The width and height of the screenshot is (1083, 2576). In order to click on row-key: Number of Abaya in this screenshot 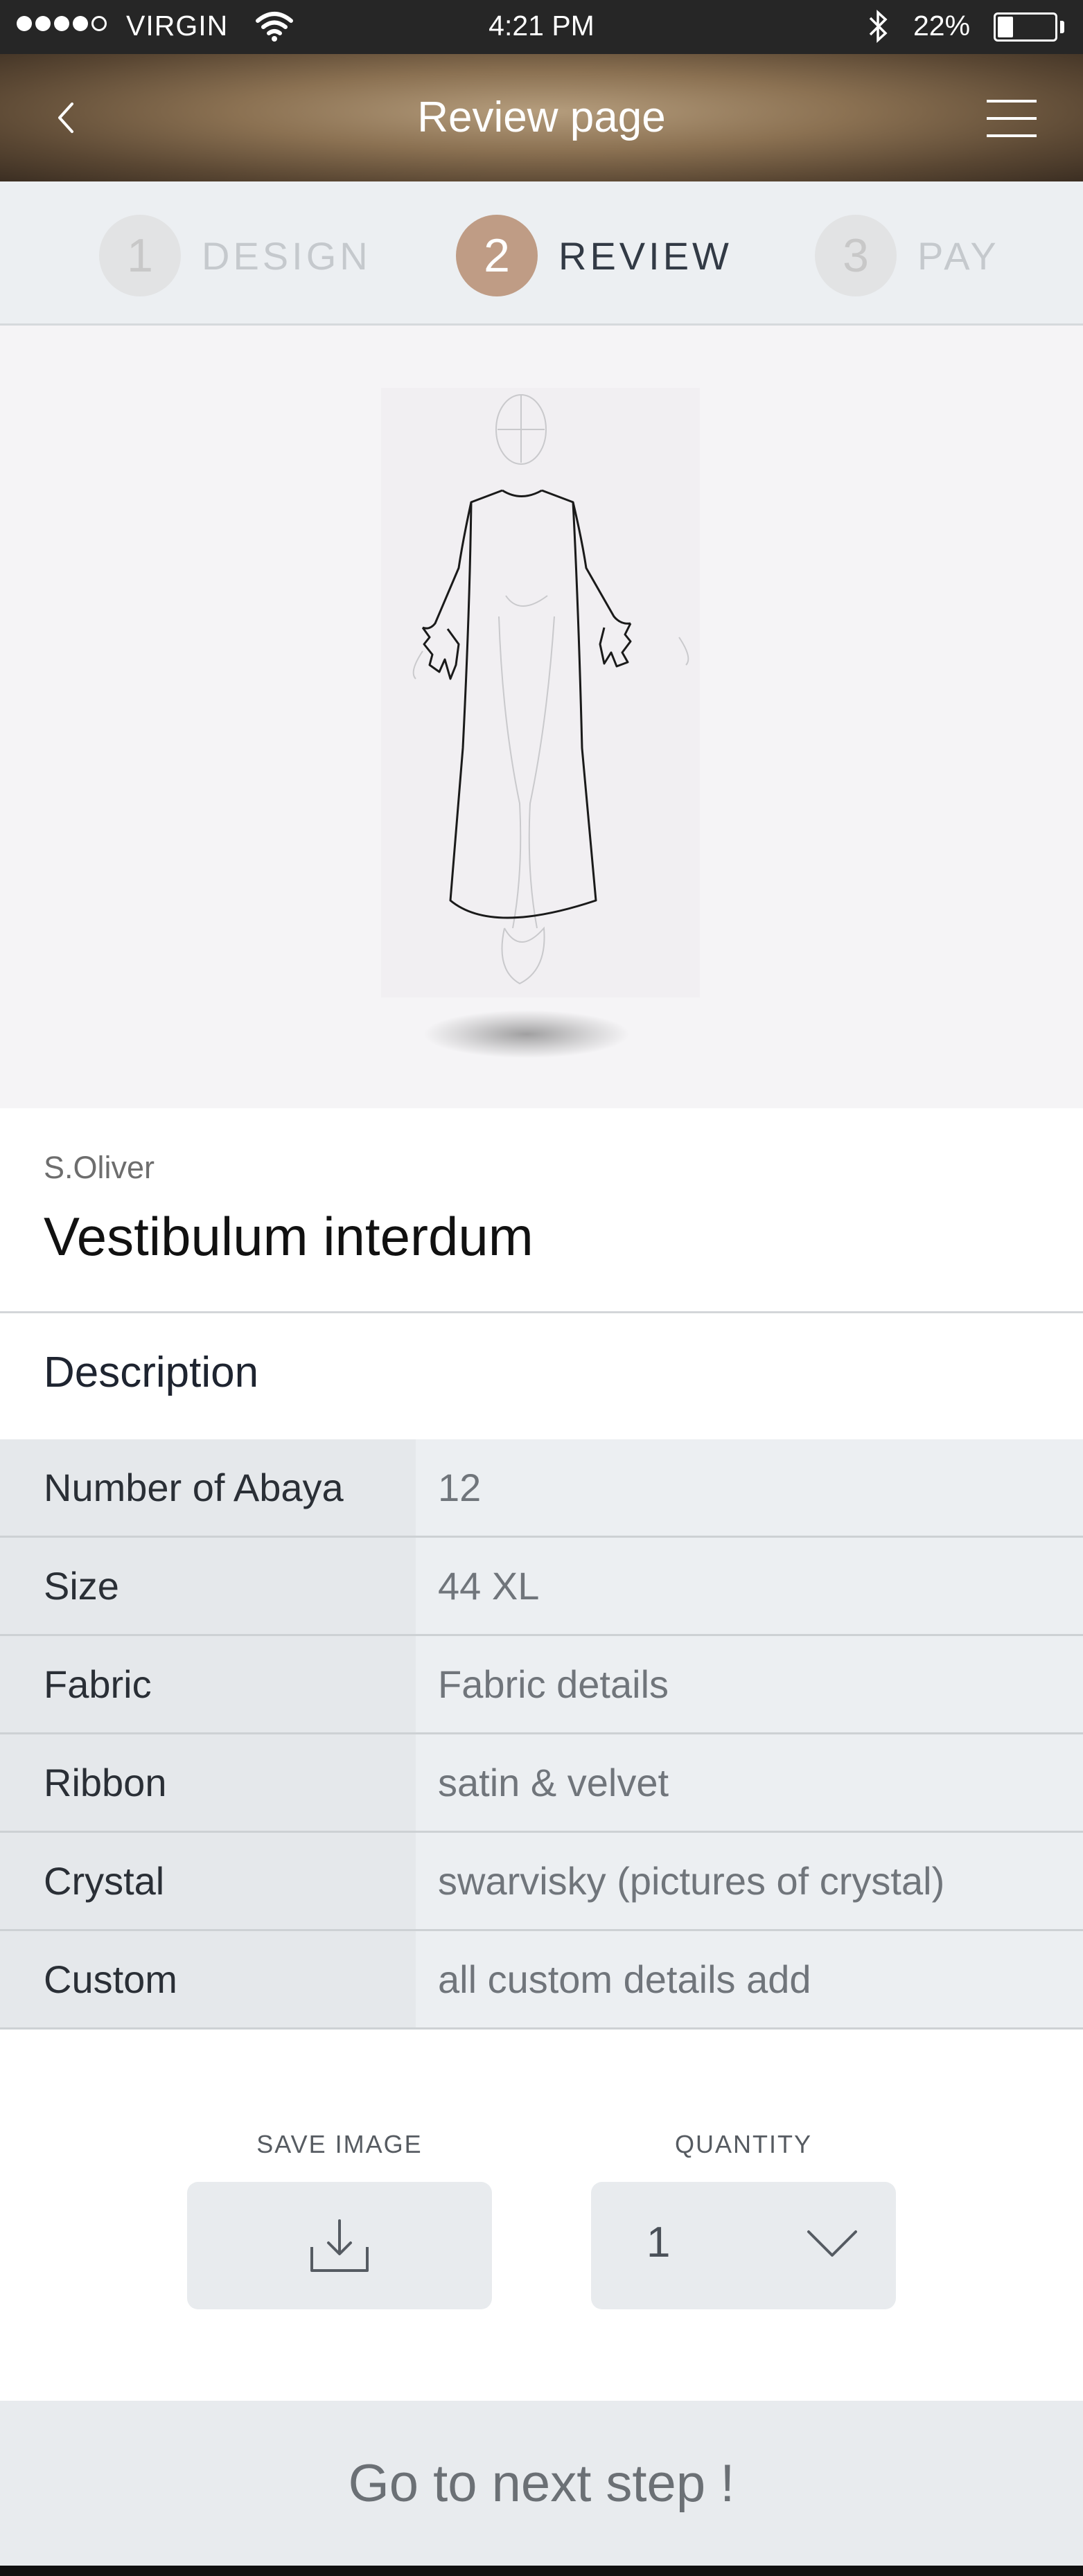, I will do `click(208, 1487)`.